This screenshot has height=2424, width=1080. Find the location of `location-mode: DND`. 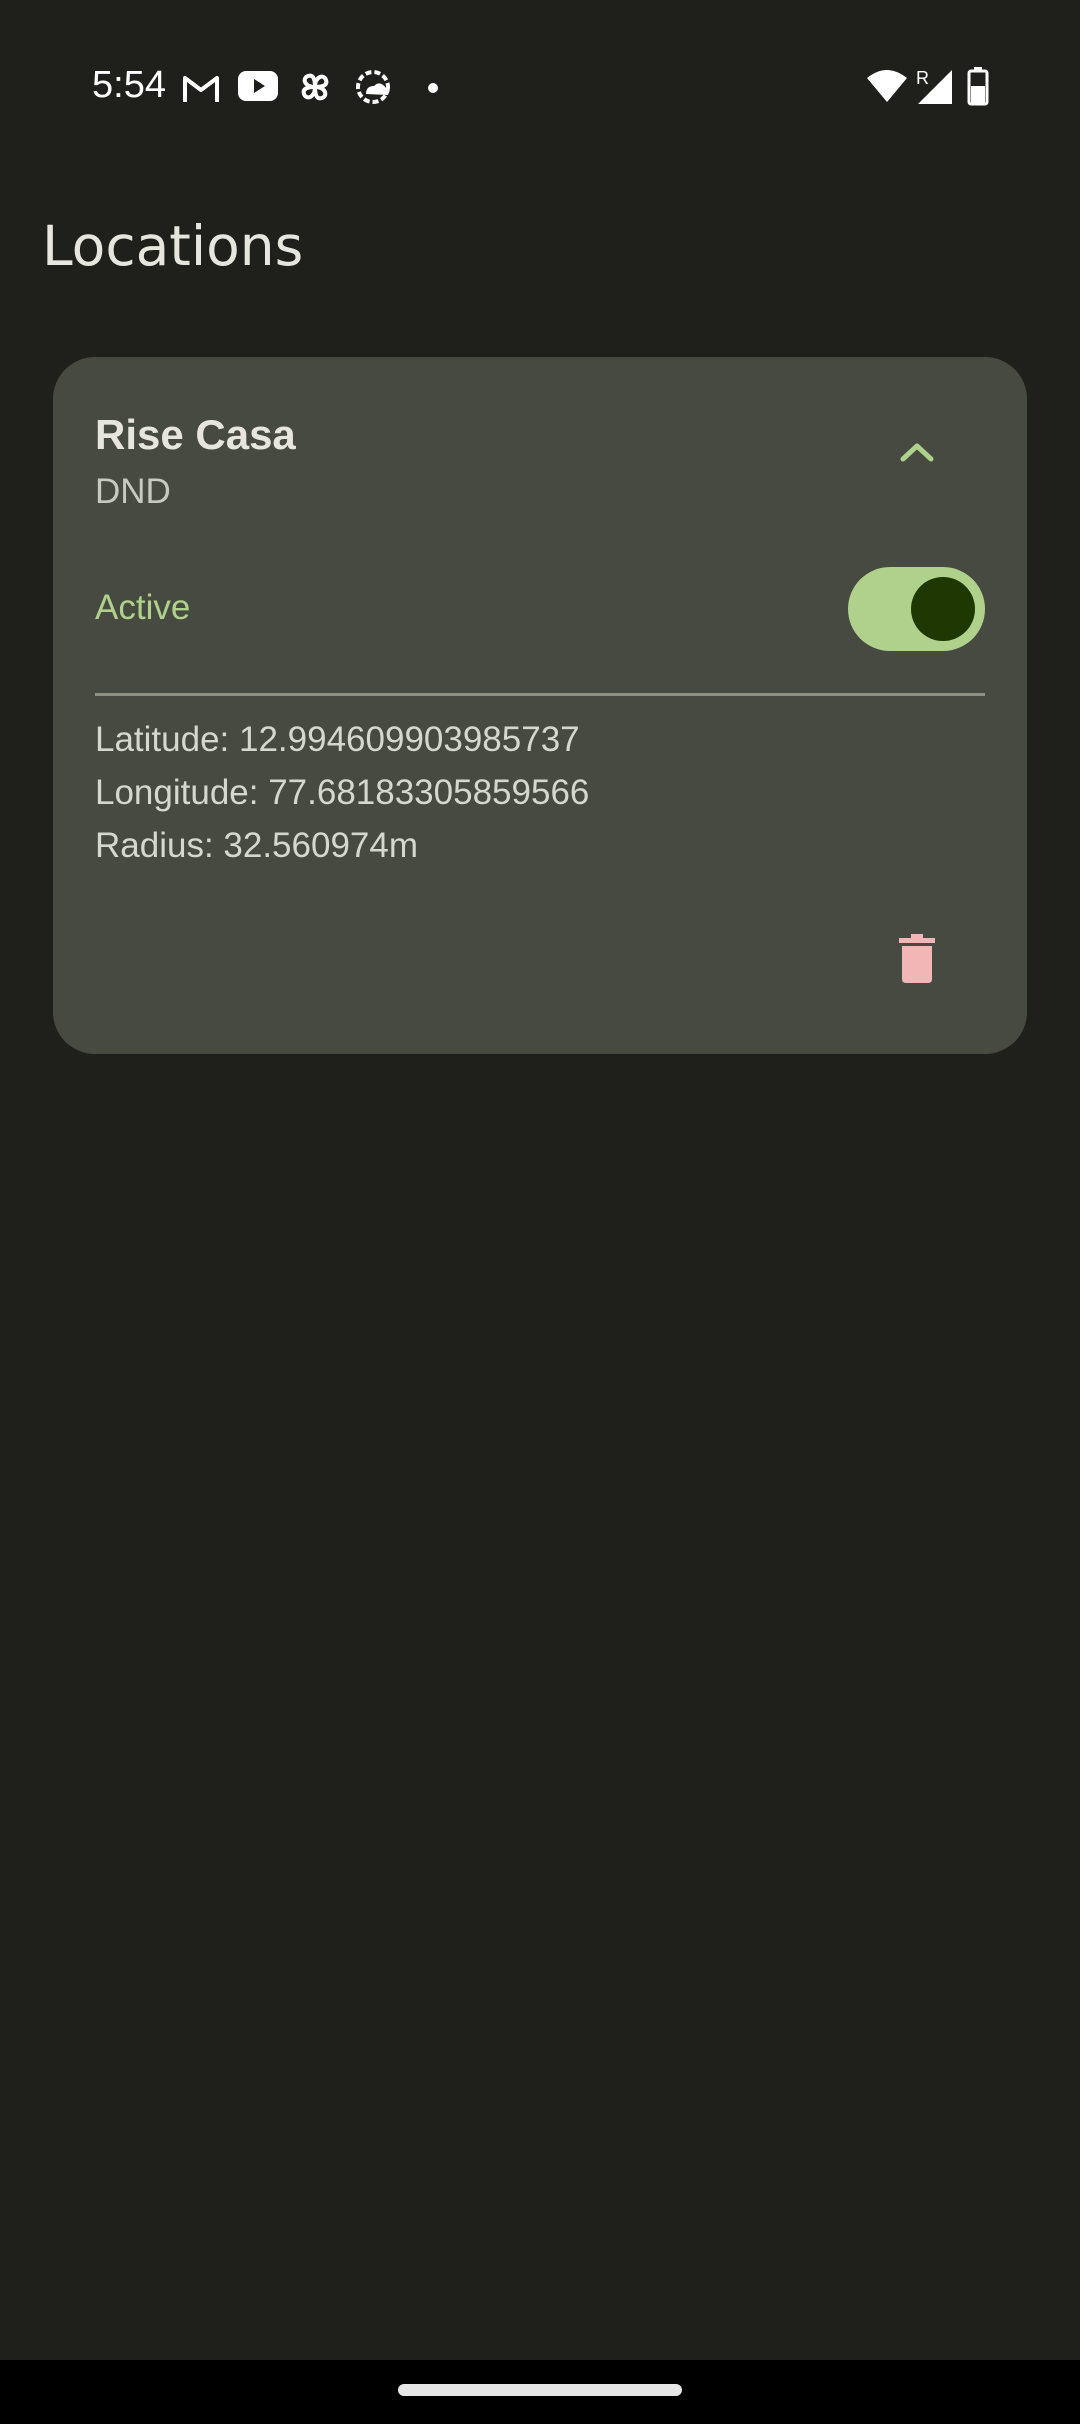

location-mode: DND is located at coordinates (133, 491).